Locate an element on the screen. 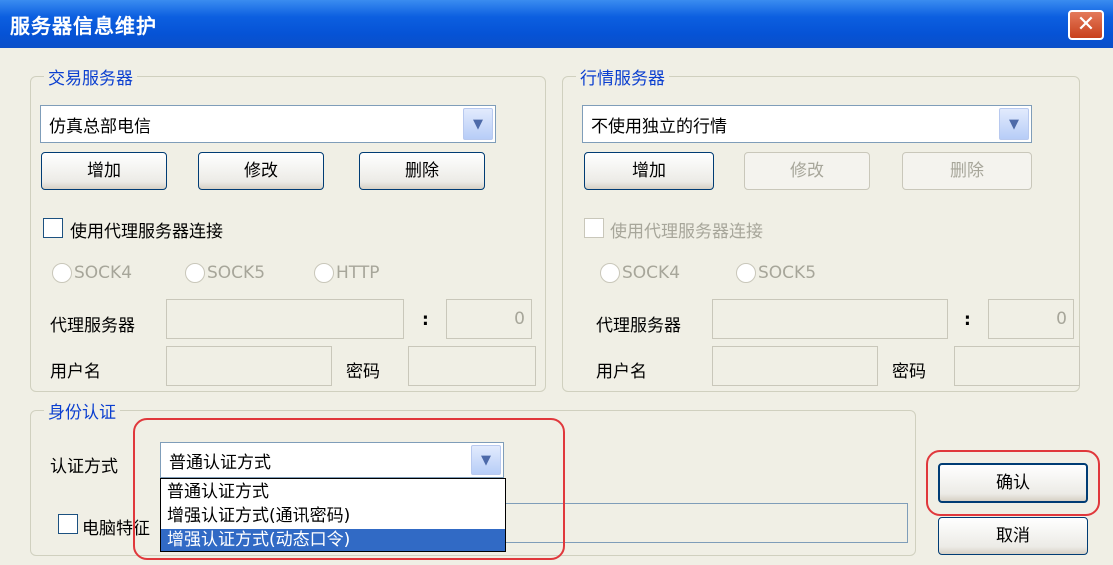 This screenshot has height=565, width=1113. trade-radio-http-label: HTTP is located at coordinates (358, 273).